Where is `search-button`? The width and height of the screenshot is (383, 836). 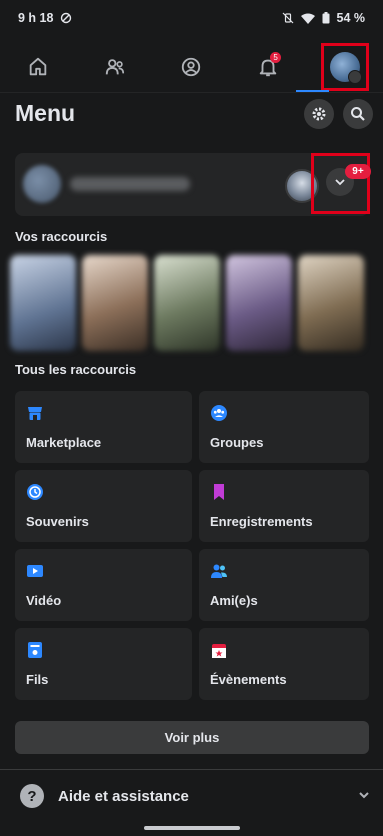 search-button is located at coordinates (358, 114).